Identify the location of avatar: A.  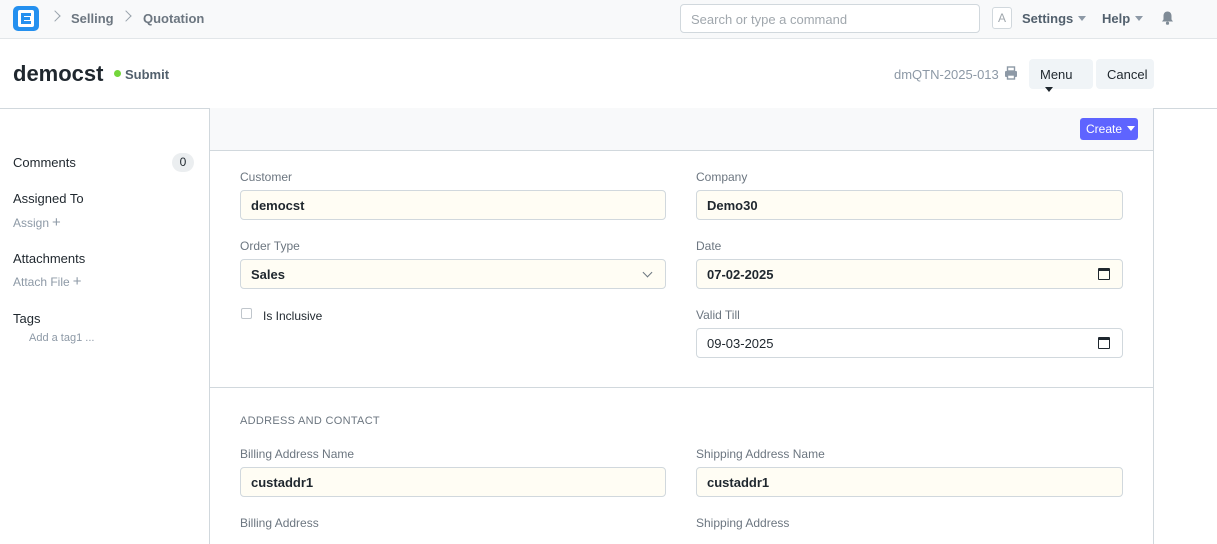
(1002, 18).